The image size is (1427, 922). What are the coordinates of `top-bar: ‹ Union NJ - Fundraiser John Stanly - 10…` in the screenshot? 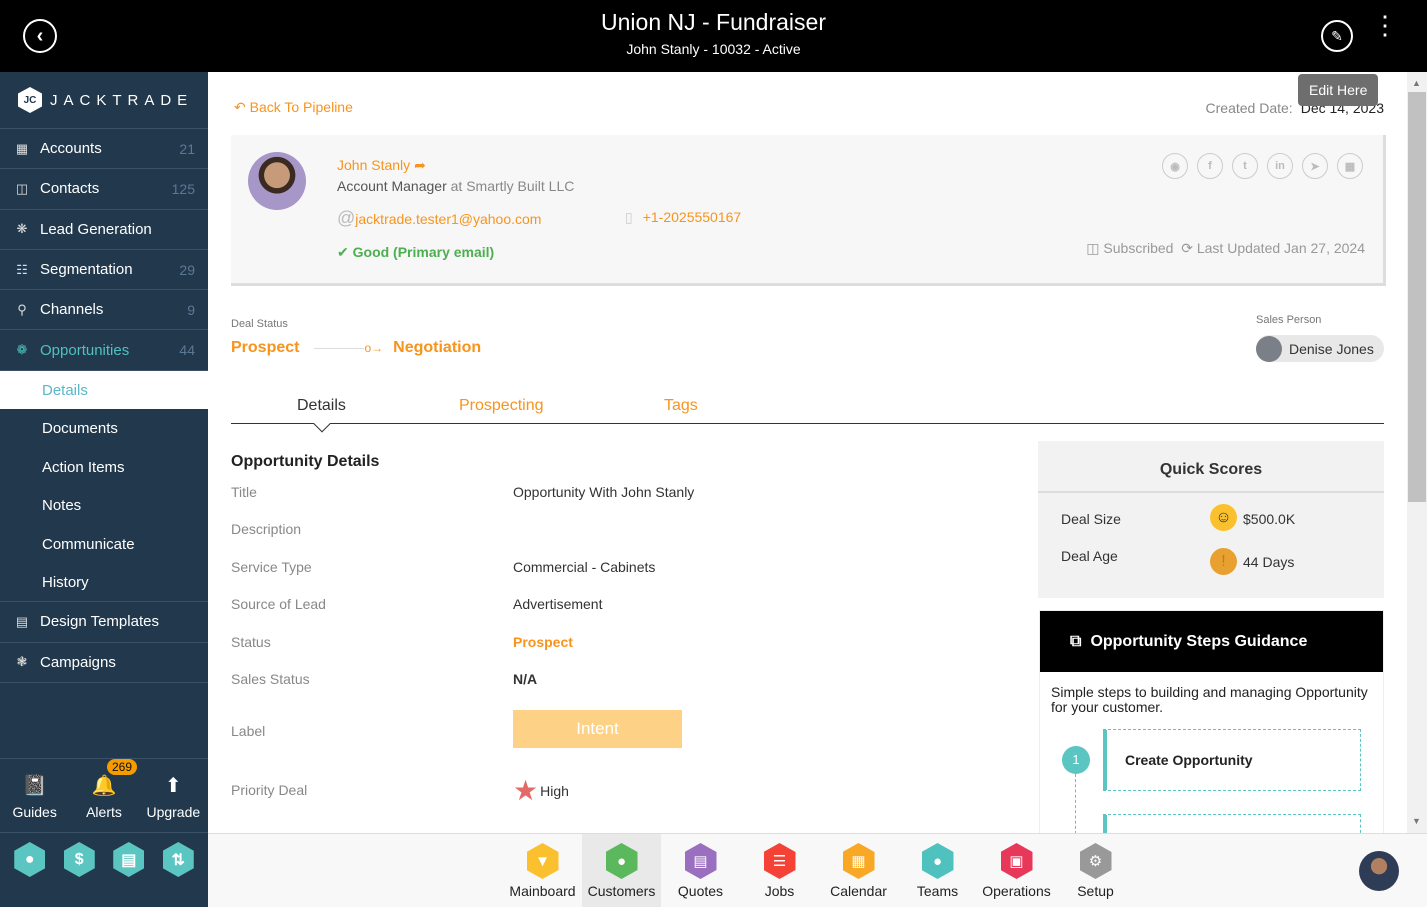 It's located at (713, 36).